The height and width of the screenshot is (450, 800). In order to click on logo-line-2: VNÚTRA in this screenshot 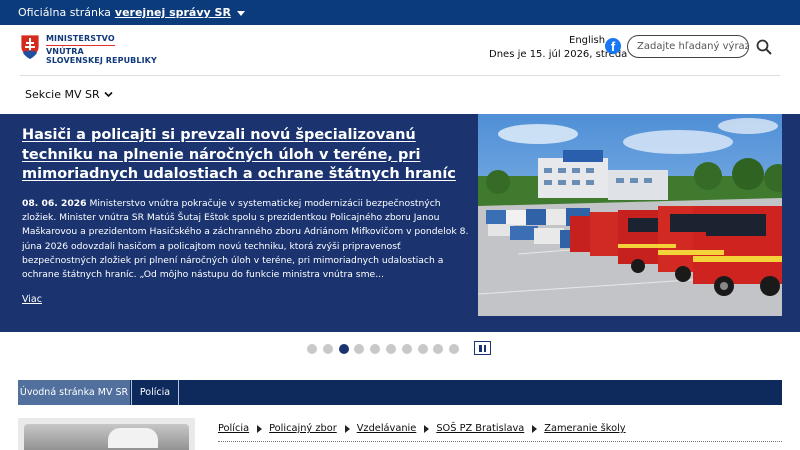, I will do `click(65, 51)`.